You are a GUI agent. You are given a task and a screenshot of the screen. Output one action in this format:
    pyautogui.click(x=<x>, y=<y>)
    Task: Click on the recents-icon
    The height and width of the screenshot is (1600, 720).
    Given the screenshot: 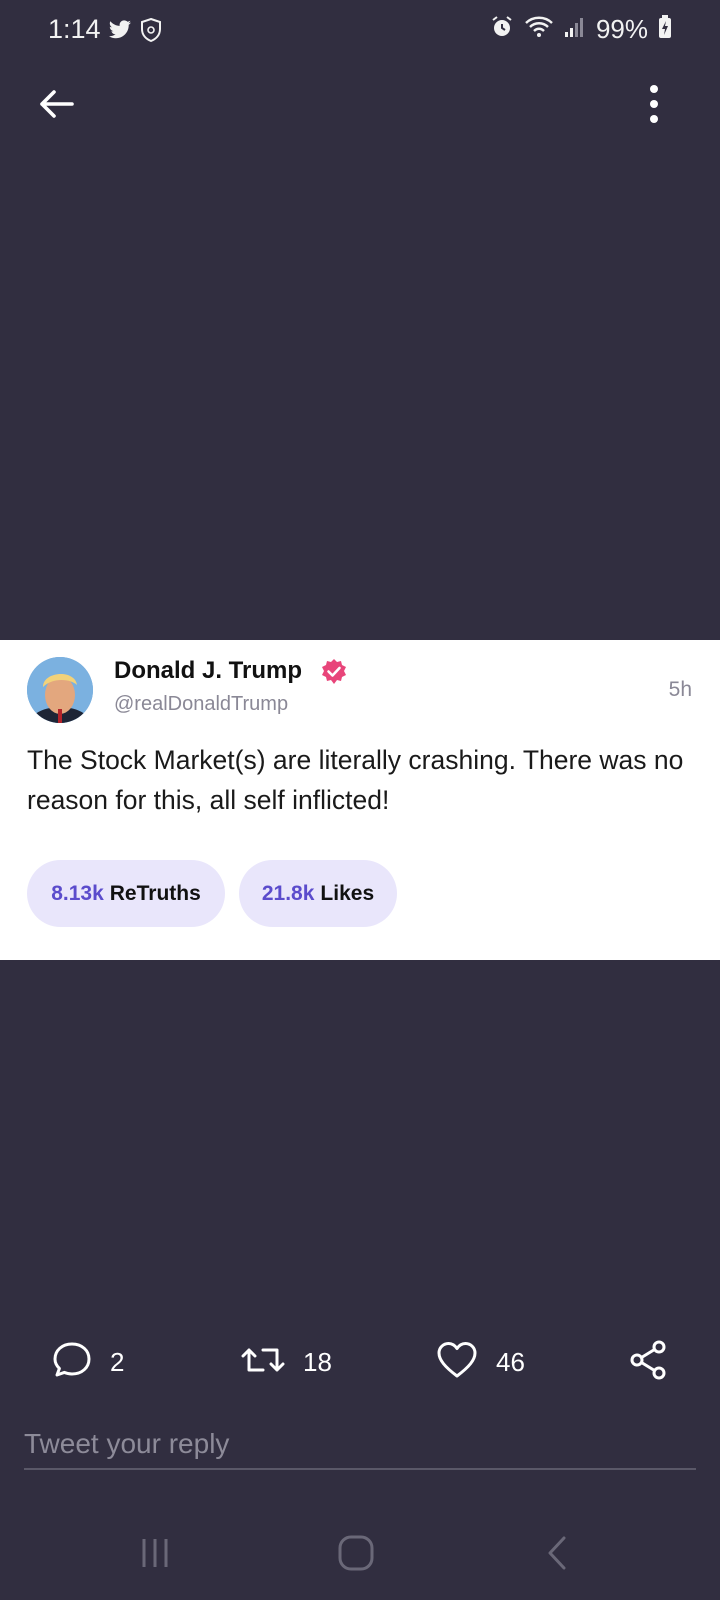 What is the action you would take?
    pyautogui.click(x=155, y=1555)
    